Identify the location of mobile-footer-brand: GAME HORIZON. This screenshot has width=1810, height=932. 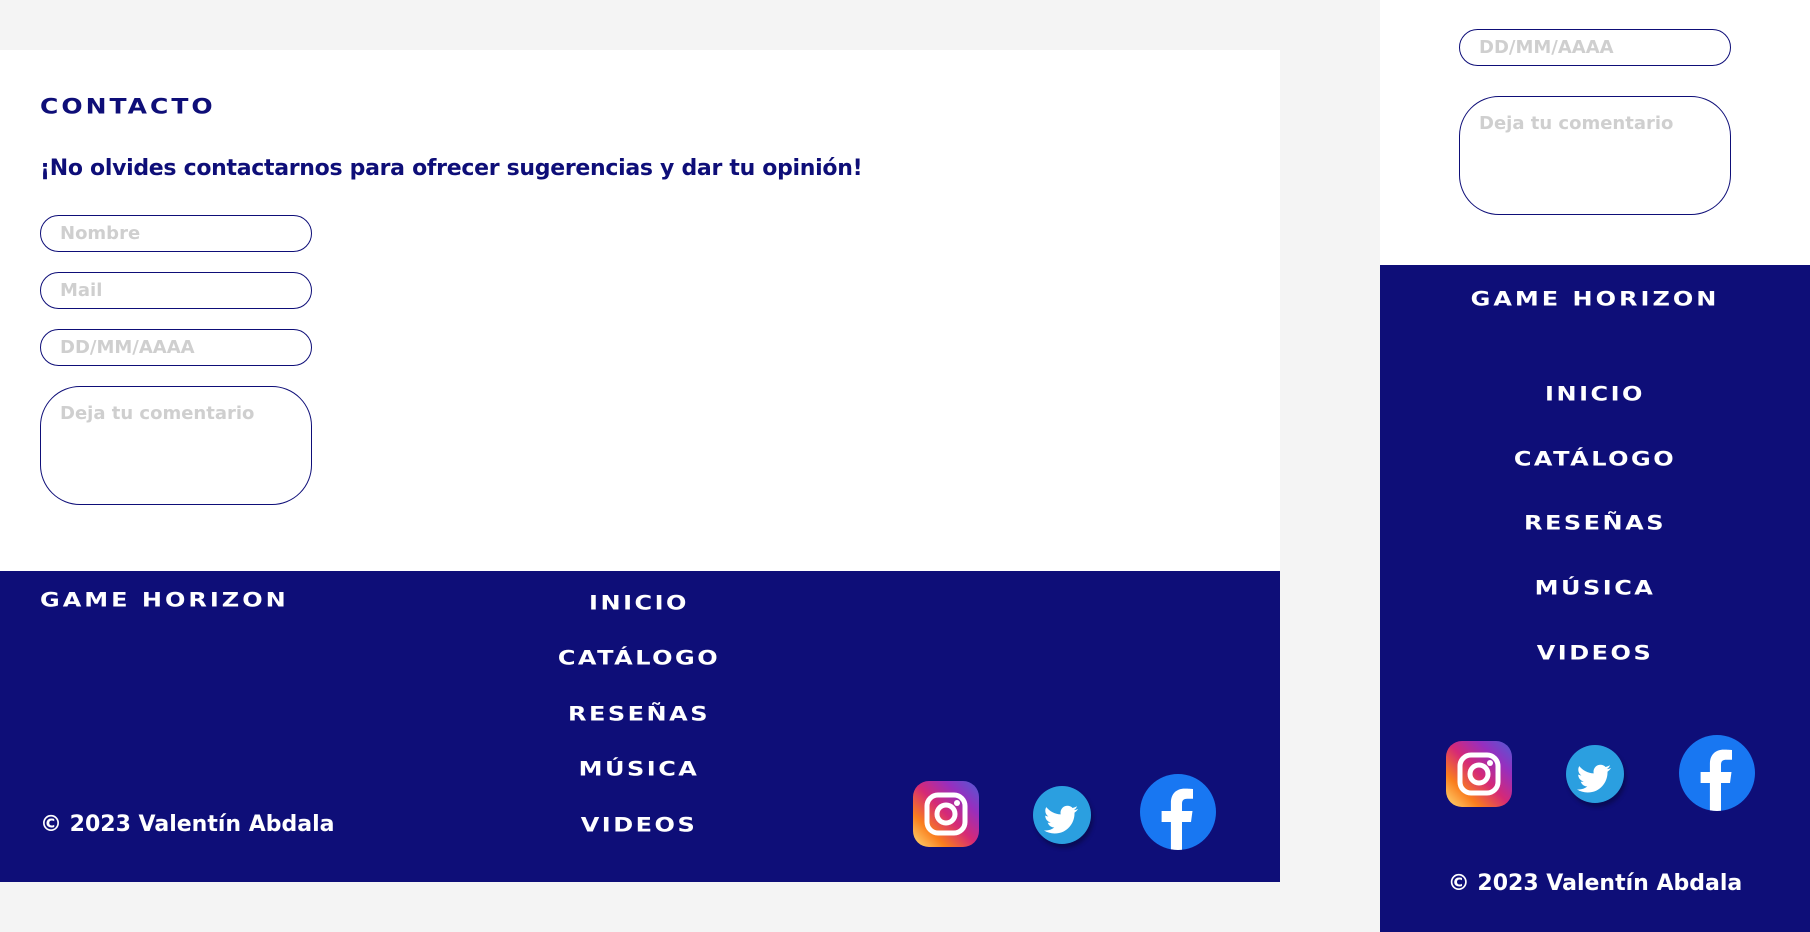
(1595, 299).